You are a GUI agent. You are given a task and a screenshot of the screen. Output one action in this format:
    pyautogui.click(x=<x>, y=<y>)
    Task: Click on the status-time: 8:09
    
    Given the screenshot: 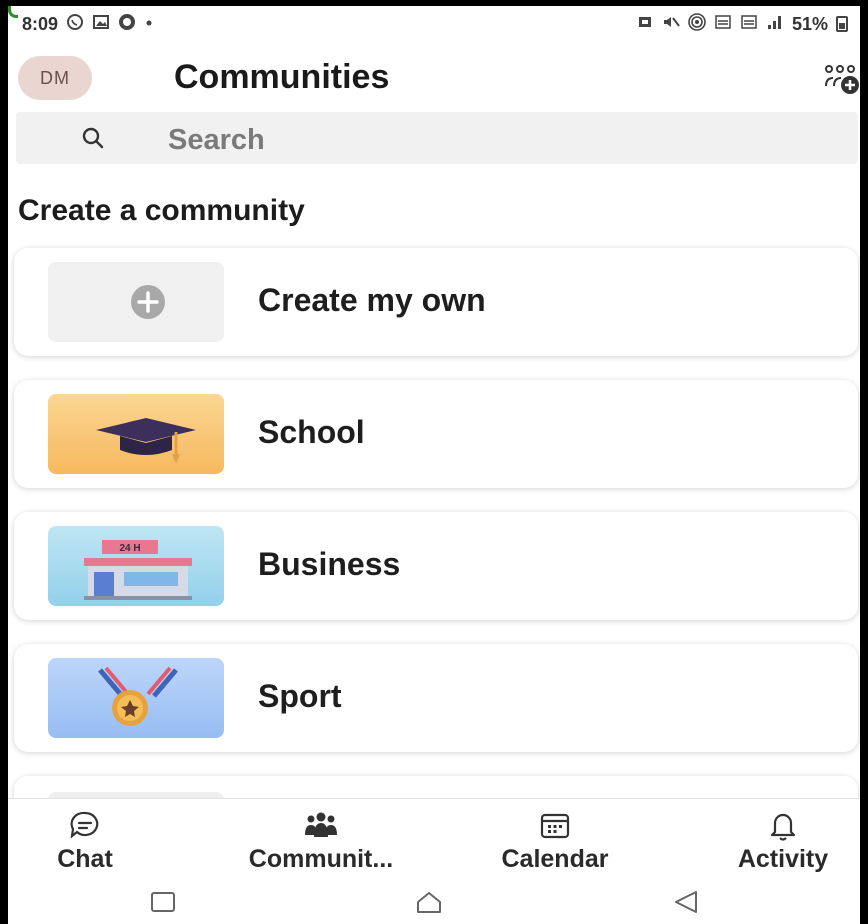 What is the action you would take?
    pyautogui.click(x=40, y=23)
    